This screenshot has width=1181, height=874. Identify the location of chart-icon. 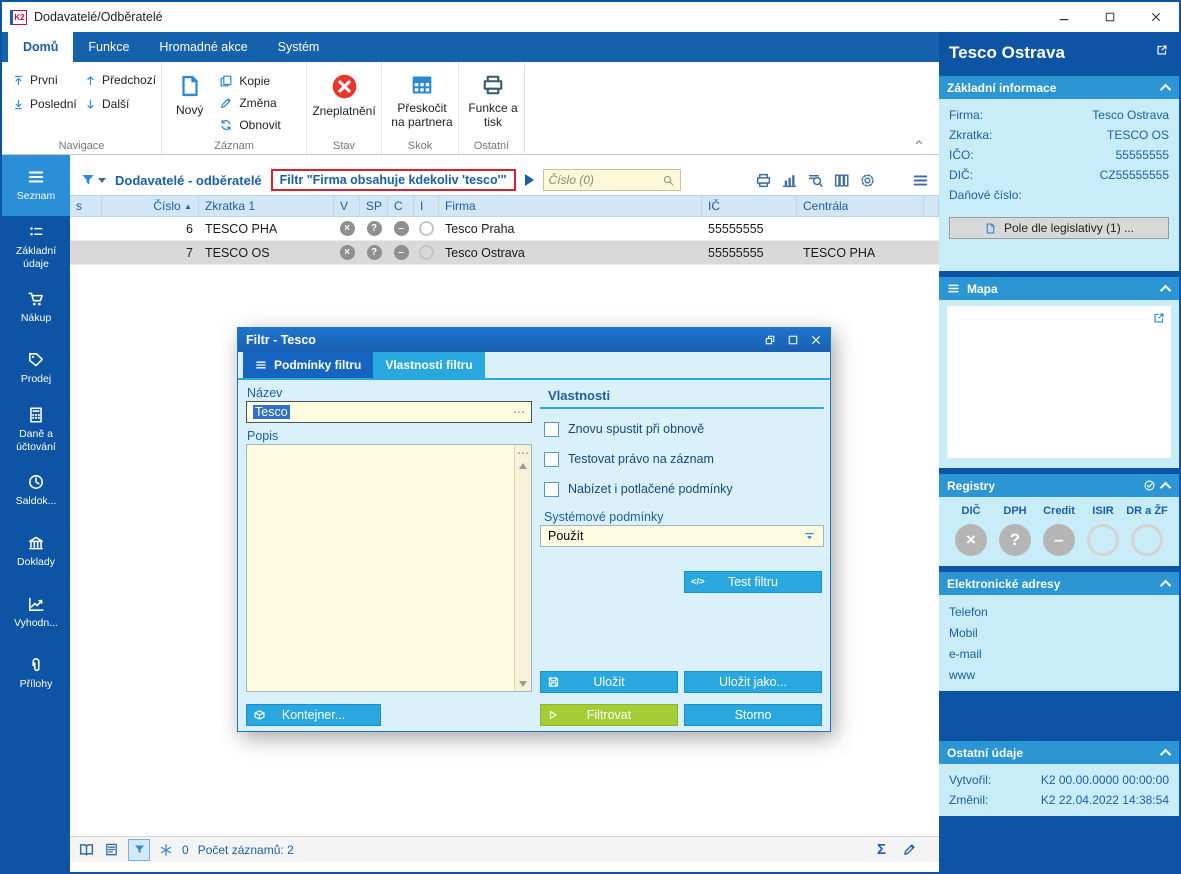
(789, 180).